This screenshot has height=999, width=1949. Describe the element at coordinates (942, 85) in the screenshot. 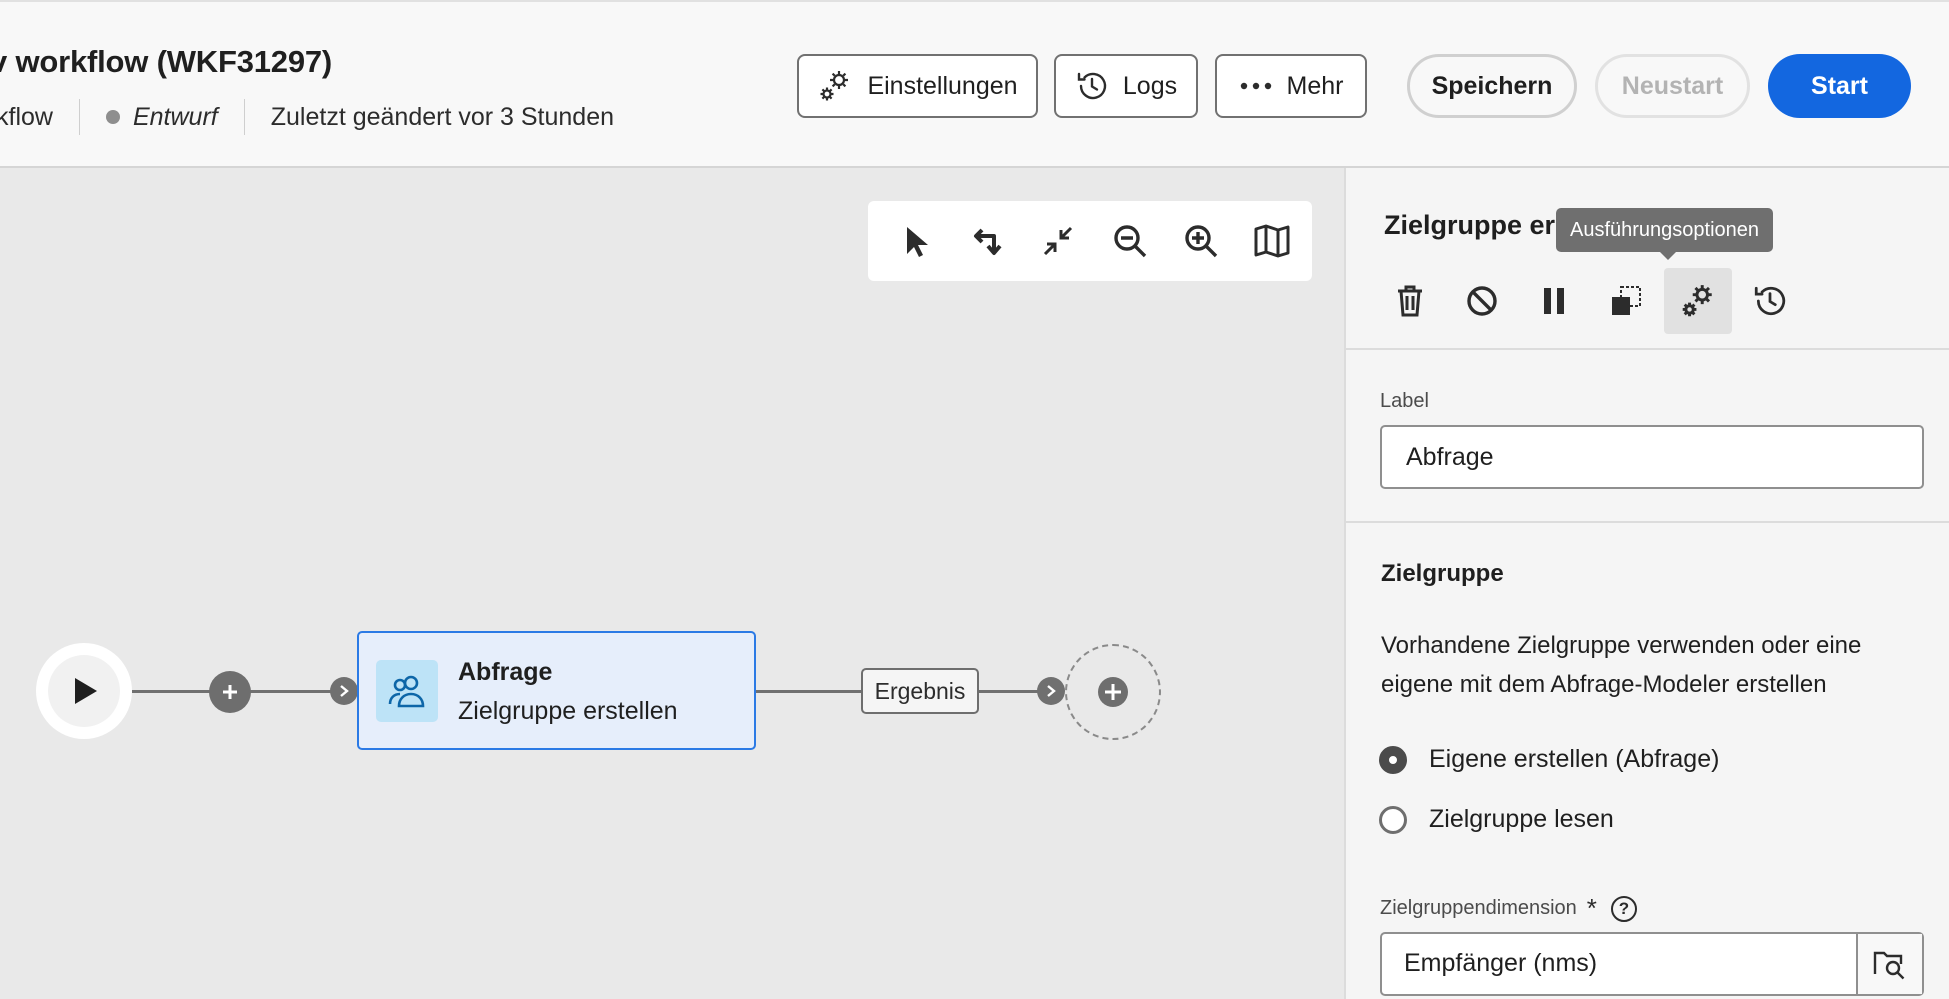

I see `settings-label: Einstellungen` at that location.